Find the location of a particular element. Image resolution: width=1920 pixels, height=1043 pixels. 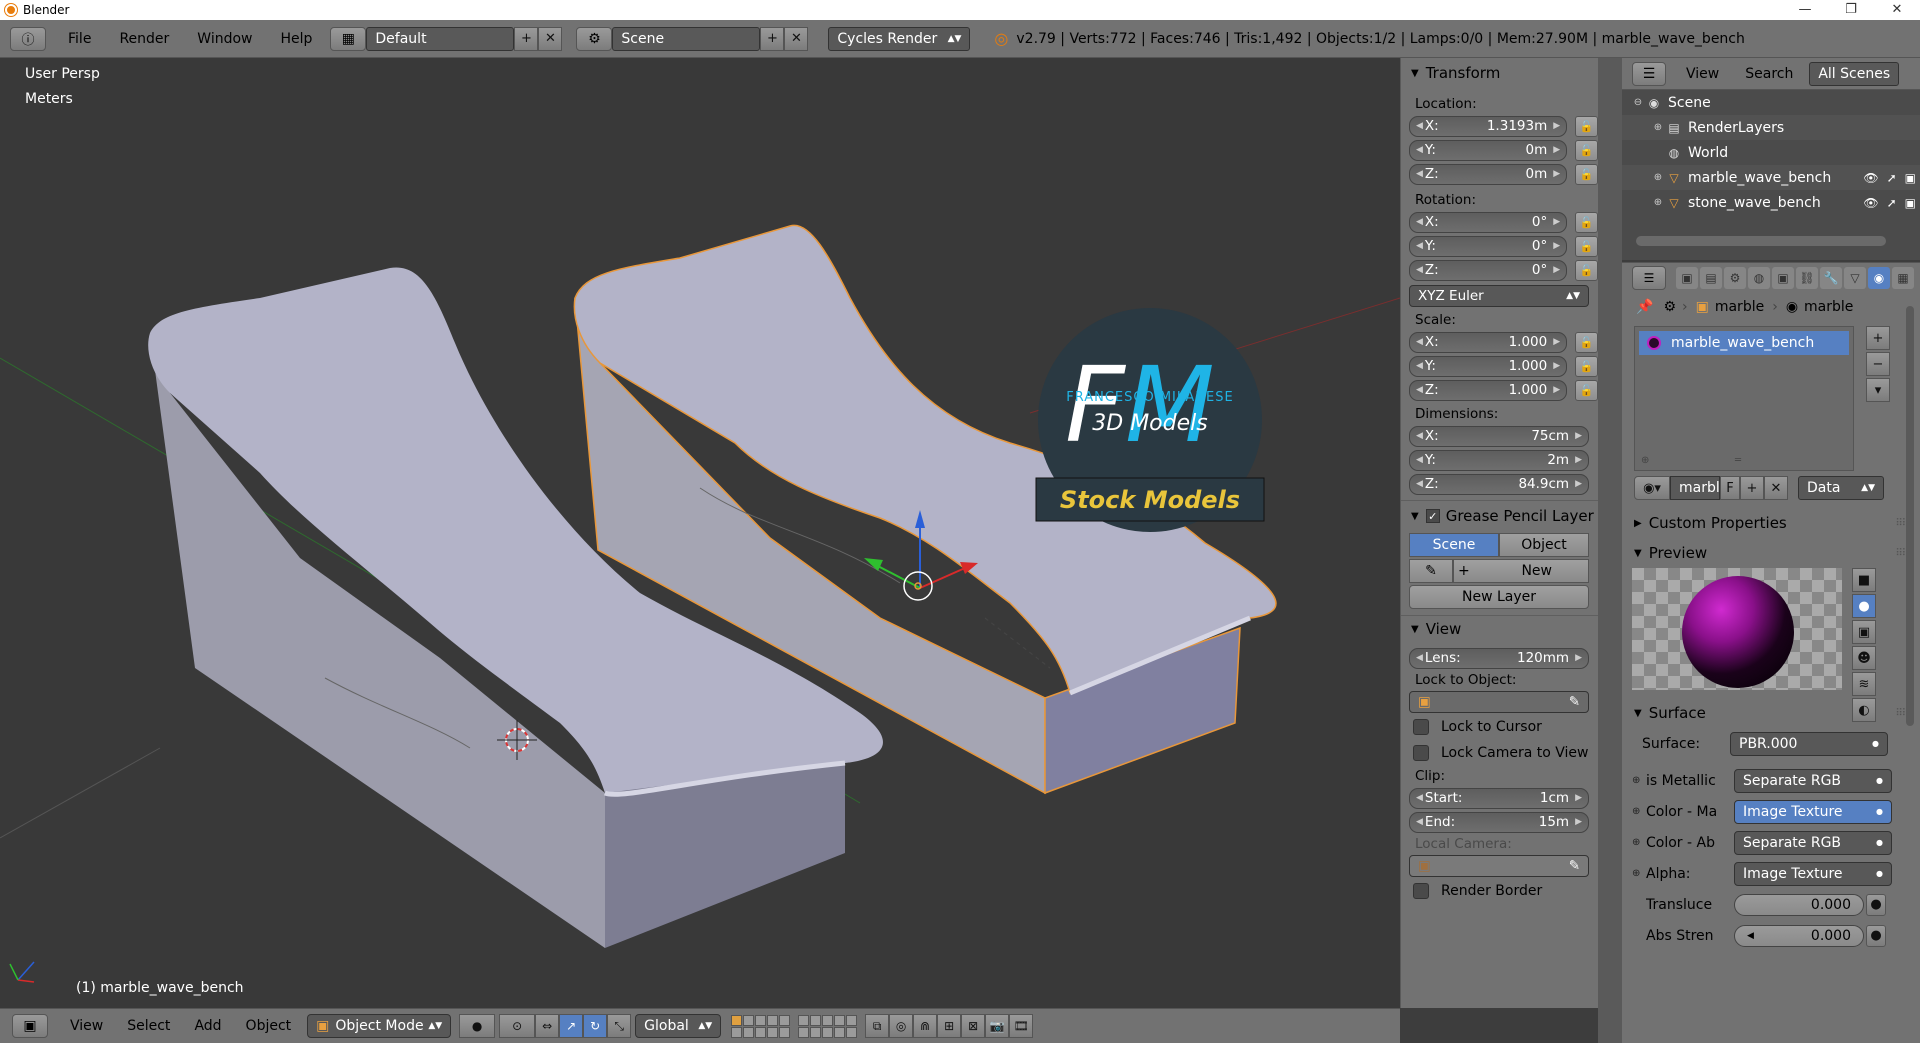

lock-to-cursor-checkbox: Lock to Cursor is located at coordinates (1499, 727).